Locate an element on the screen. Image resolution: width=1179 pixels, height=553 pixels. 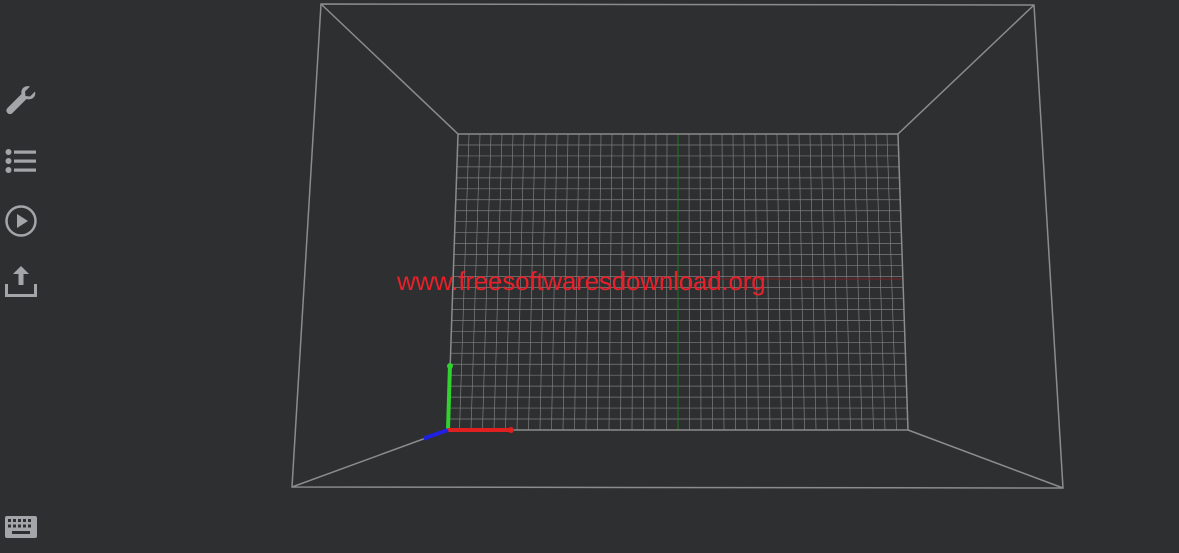
export-button is located at coordinates (21, 281).